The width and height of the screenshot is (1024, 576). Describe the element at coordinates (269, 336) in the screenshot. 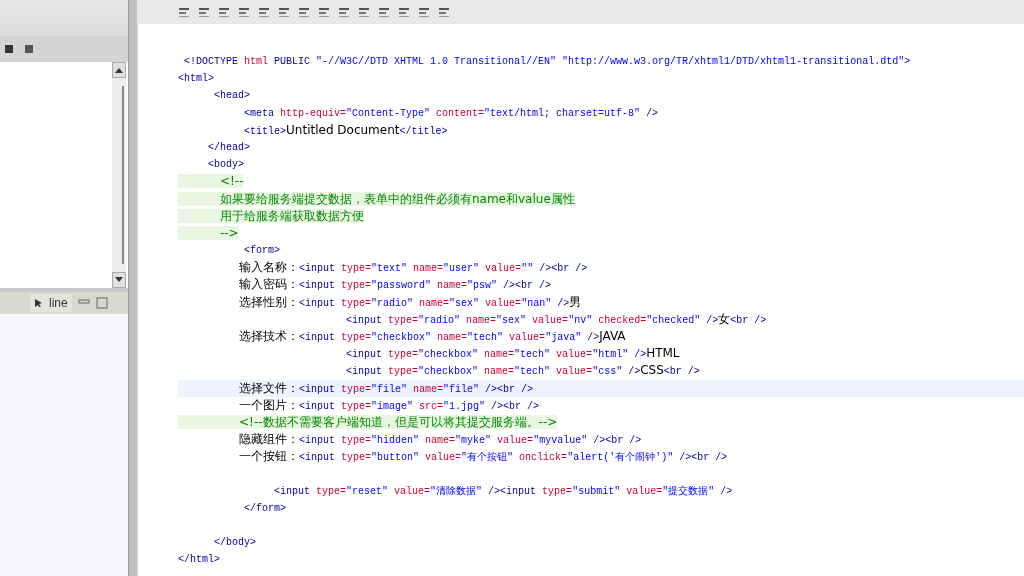

I see `code-token: 选择技术：` at that location.